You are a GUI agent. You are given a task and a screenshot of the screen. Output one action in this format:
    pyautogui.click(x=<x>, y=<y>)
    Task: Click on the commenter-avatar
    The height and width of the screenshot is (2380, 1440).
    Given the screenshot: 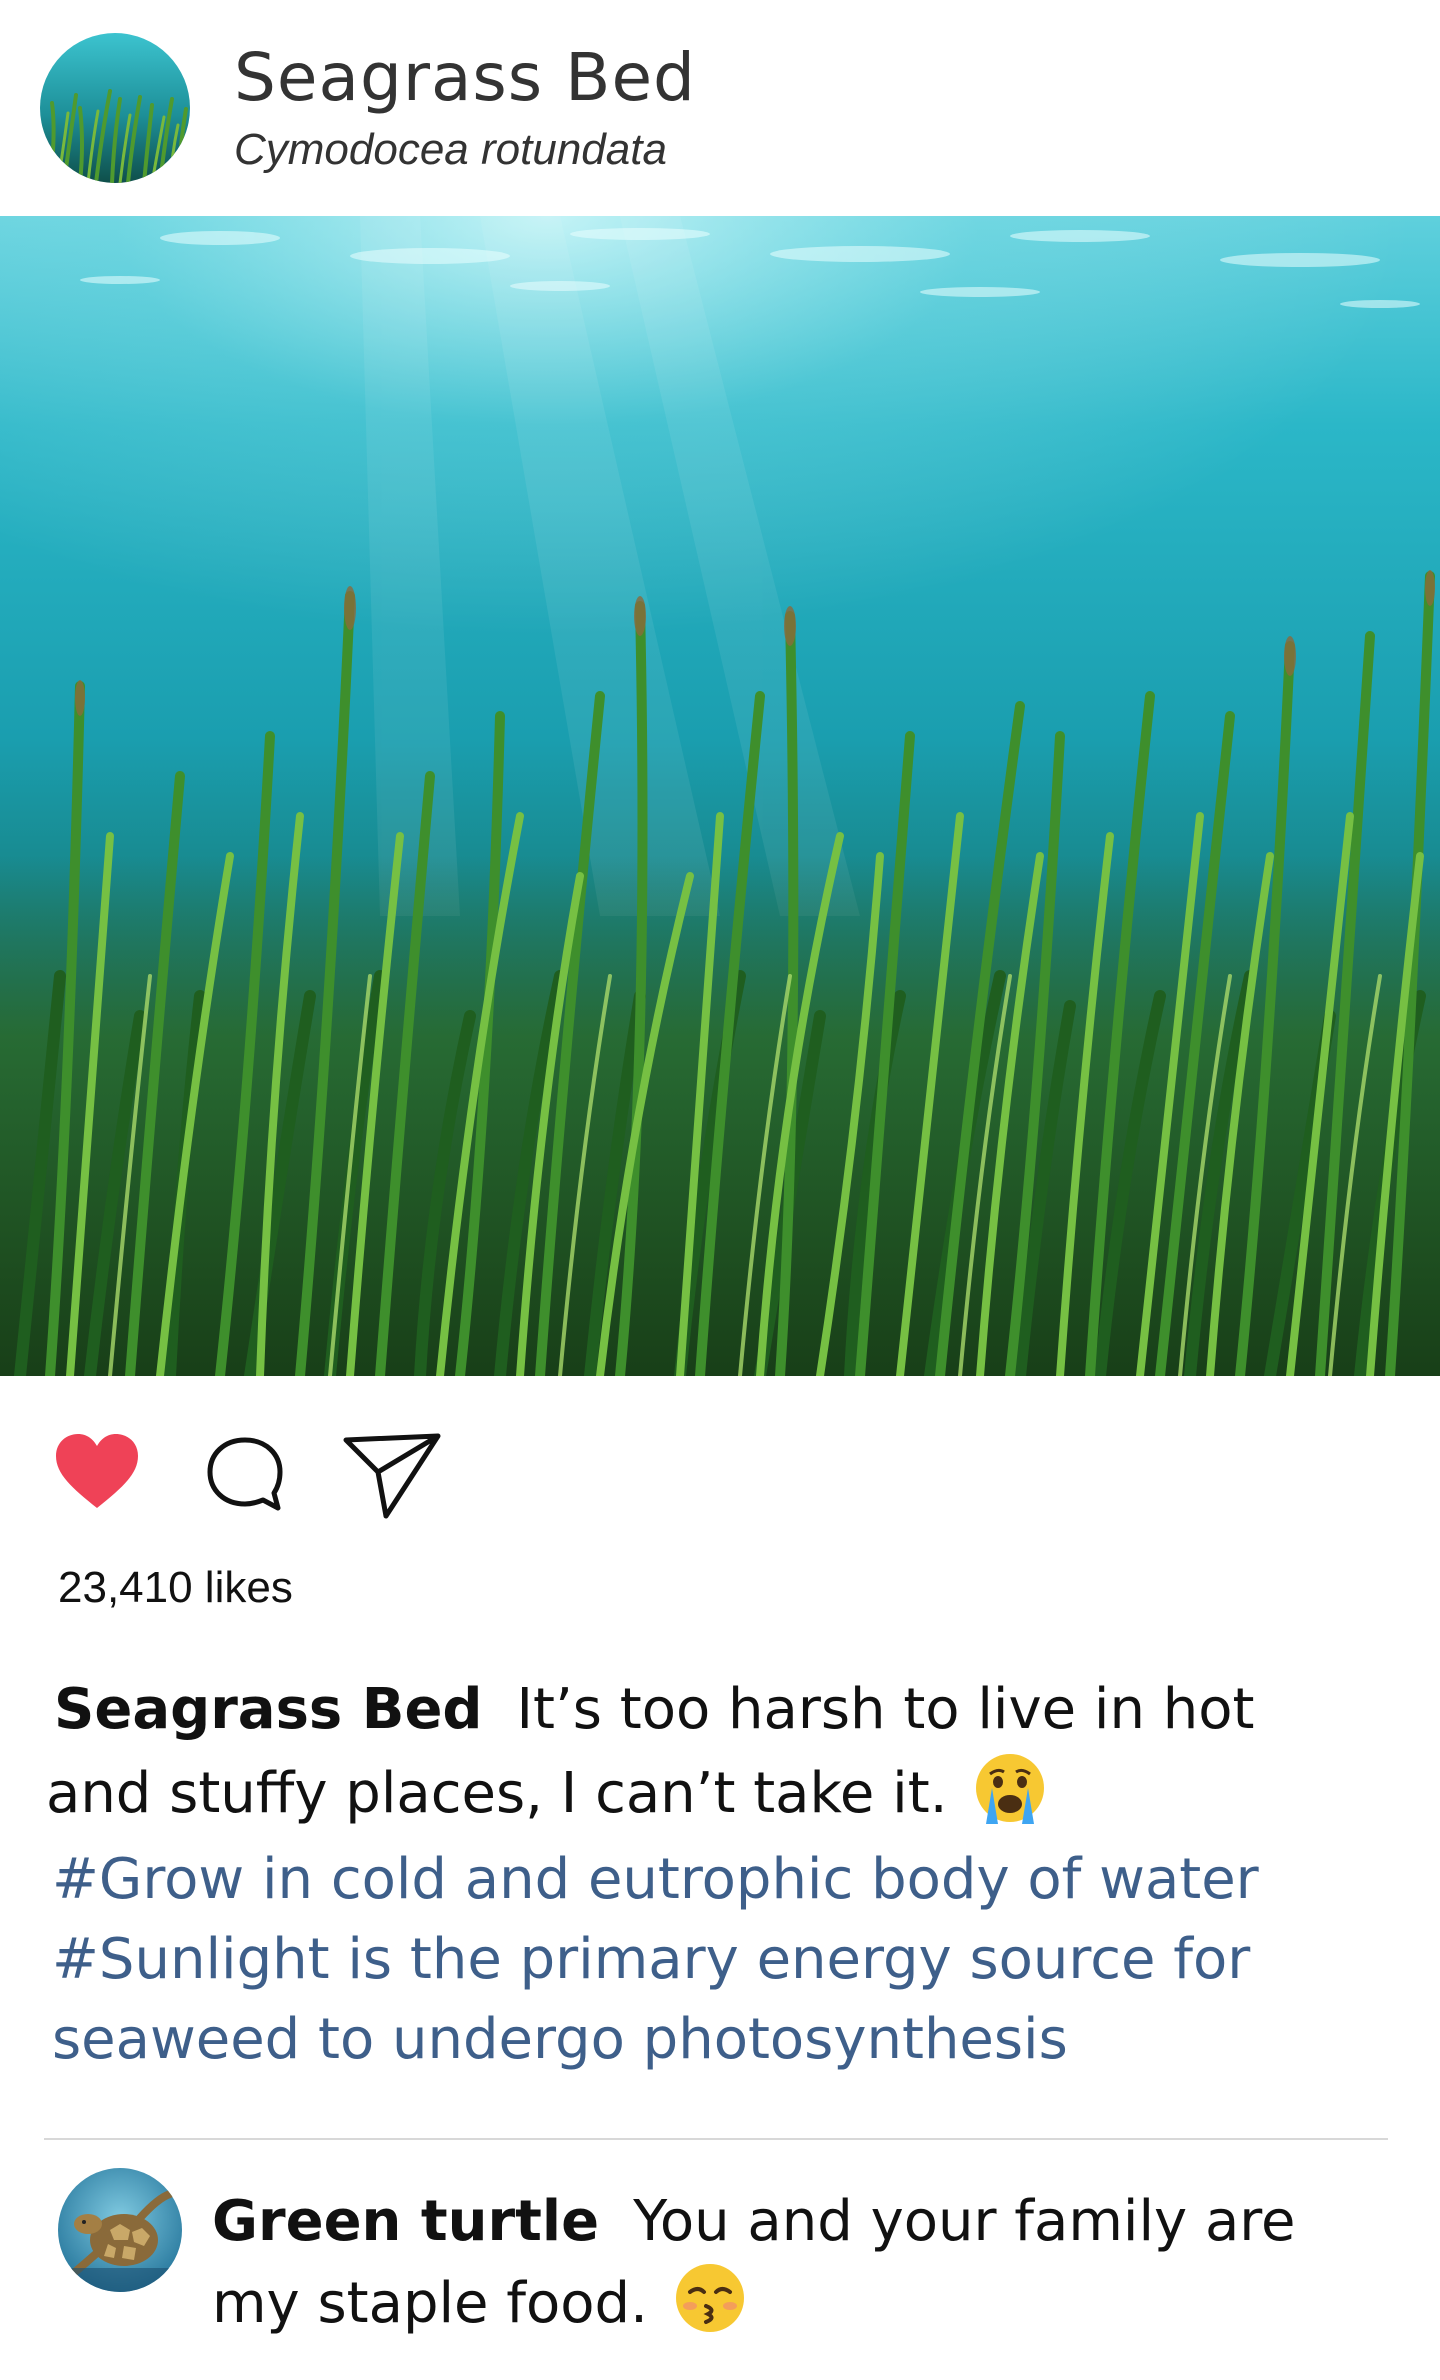 What is the action you would take?
    pyautogui.click(x=120, y=2230)
    